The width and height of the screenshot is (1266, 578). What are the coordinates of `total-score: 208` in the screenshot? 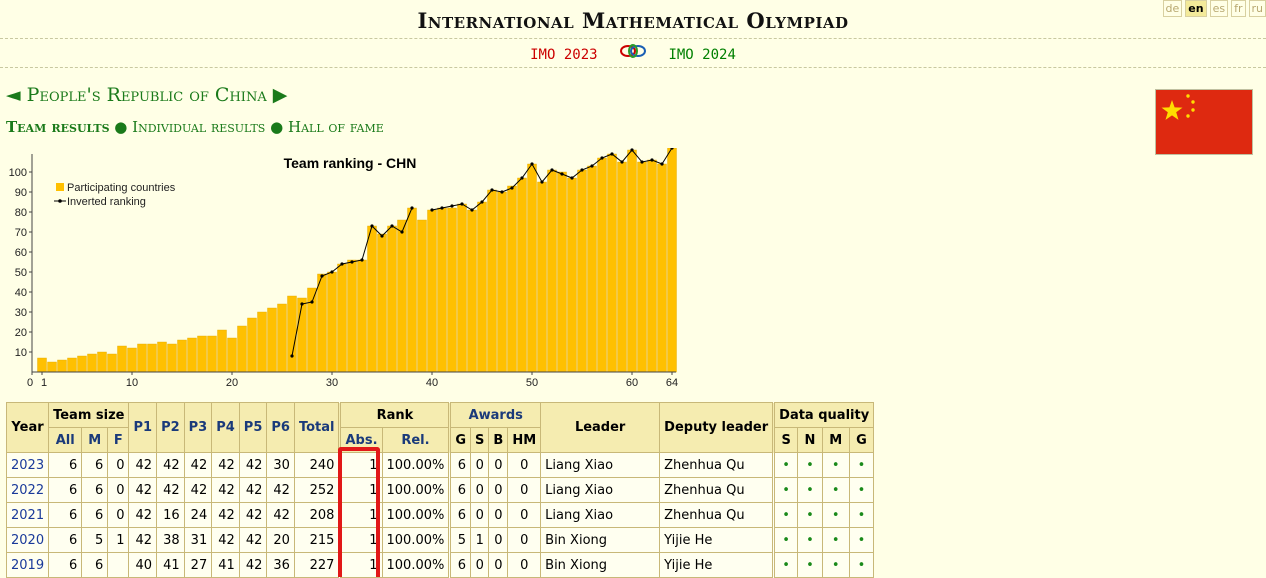 It's located at (317, 515).